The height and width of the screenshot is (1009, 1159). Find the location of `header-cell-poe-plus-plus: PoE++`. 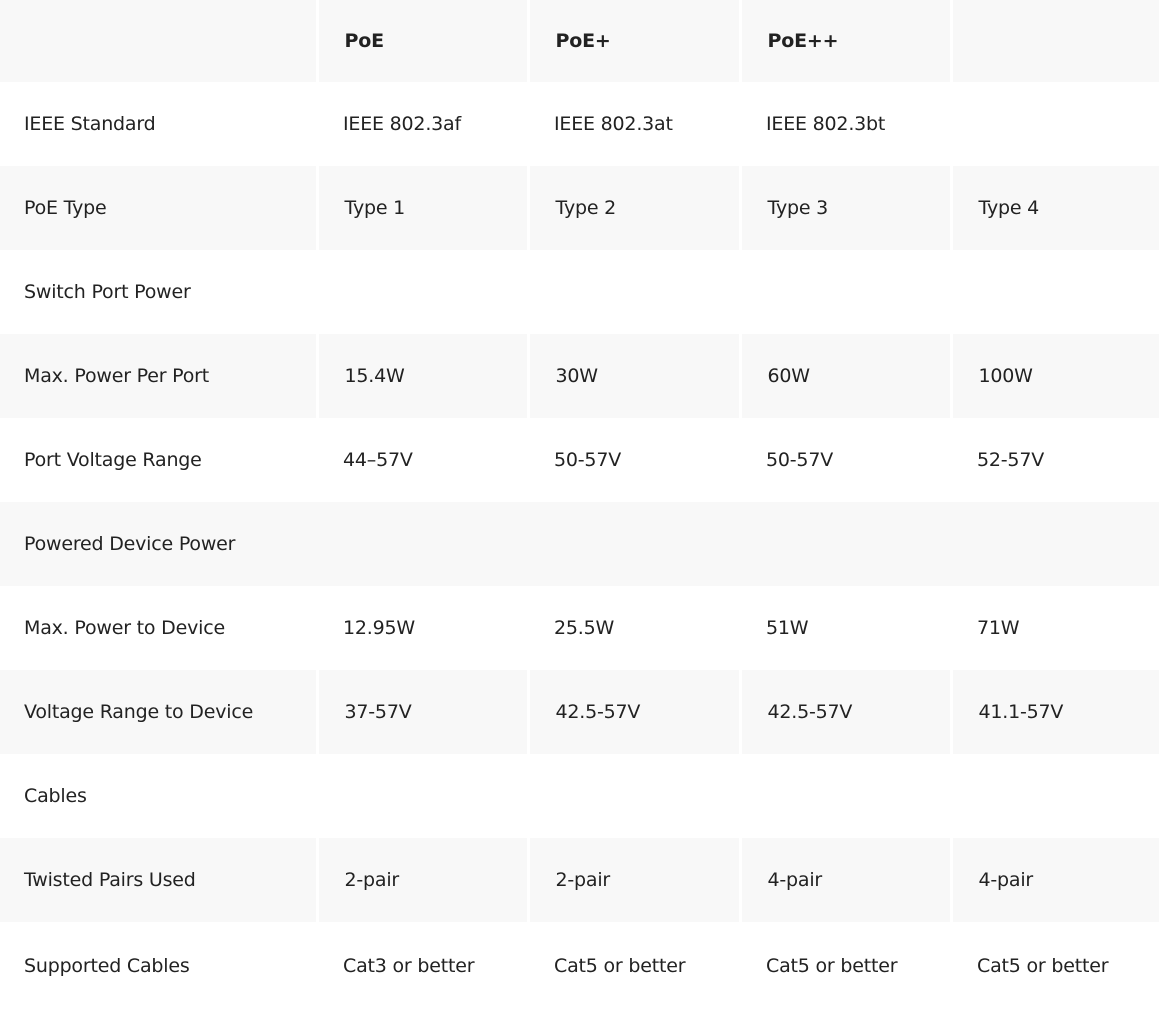

header-cell-poe-plus-plus: PoE++ is located at coordinates (844, 41).